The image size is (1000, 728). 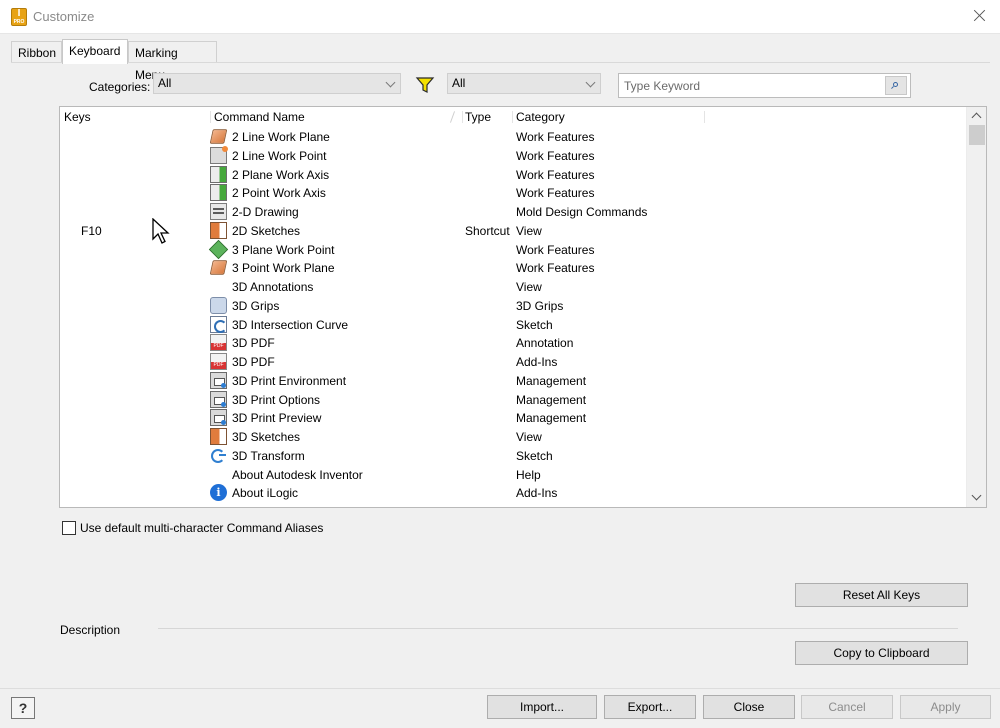 What do you see at coordinates (500, 17) in the screenshot?
I see `title-bar: I PRO Customize` at bounding box center [500, 17].